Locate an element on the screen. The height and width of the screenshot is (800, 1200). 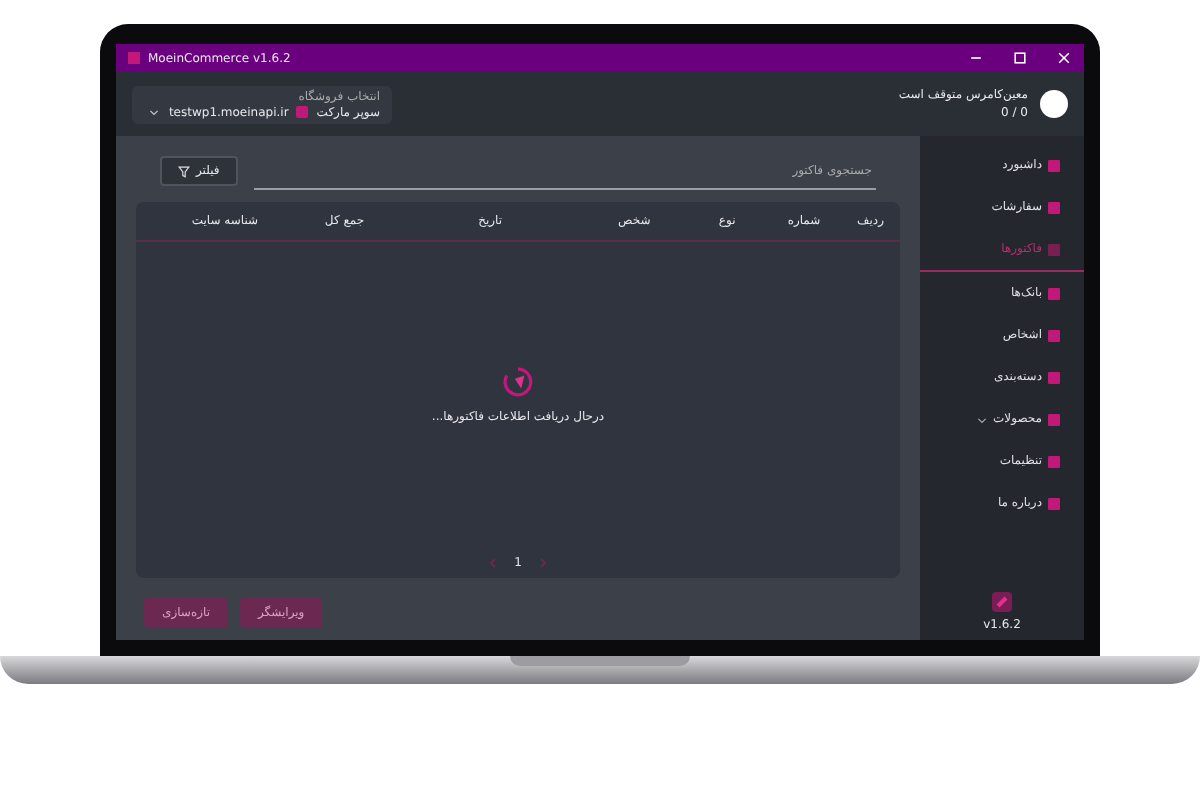
spinner-icon is located at coordinates (518, 382).